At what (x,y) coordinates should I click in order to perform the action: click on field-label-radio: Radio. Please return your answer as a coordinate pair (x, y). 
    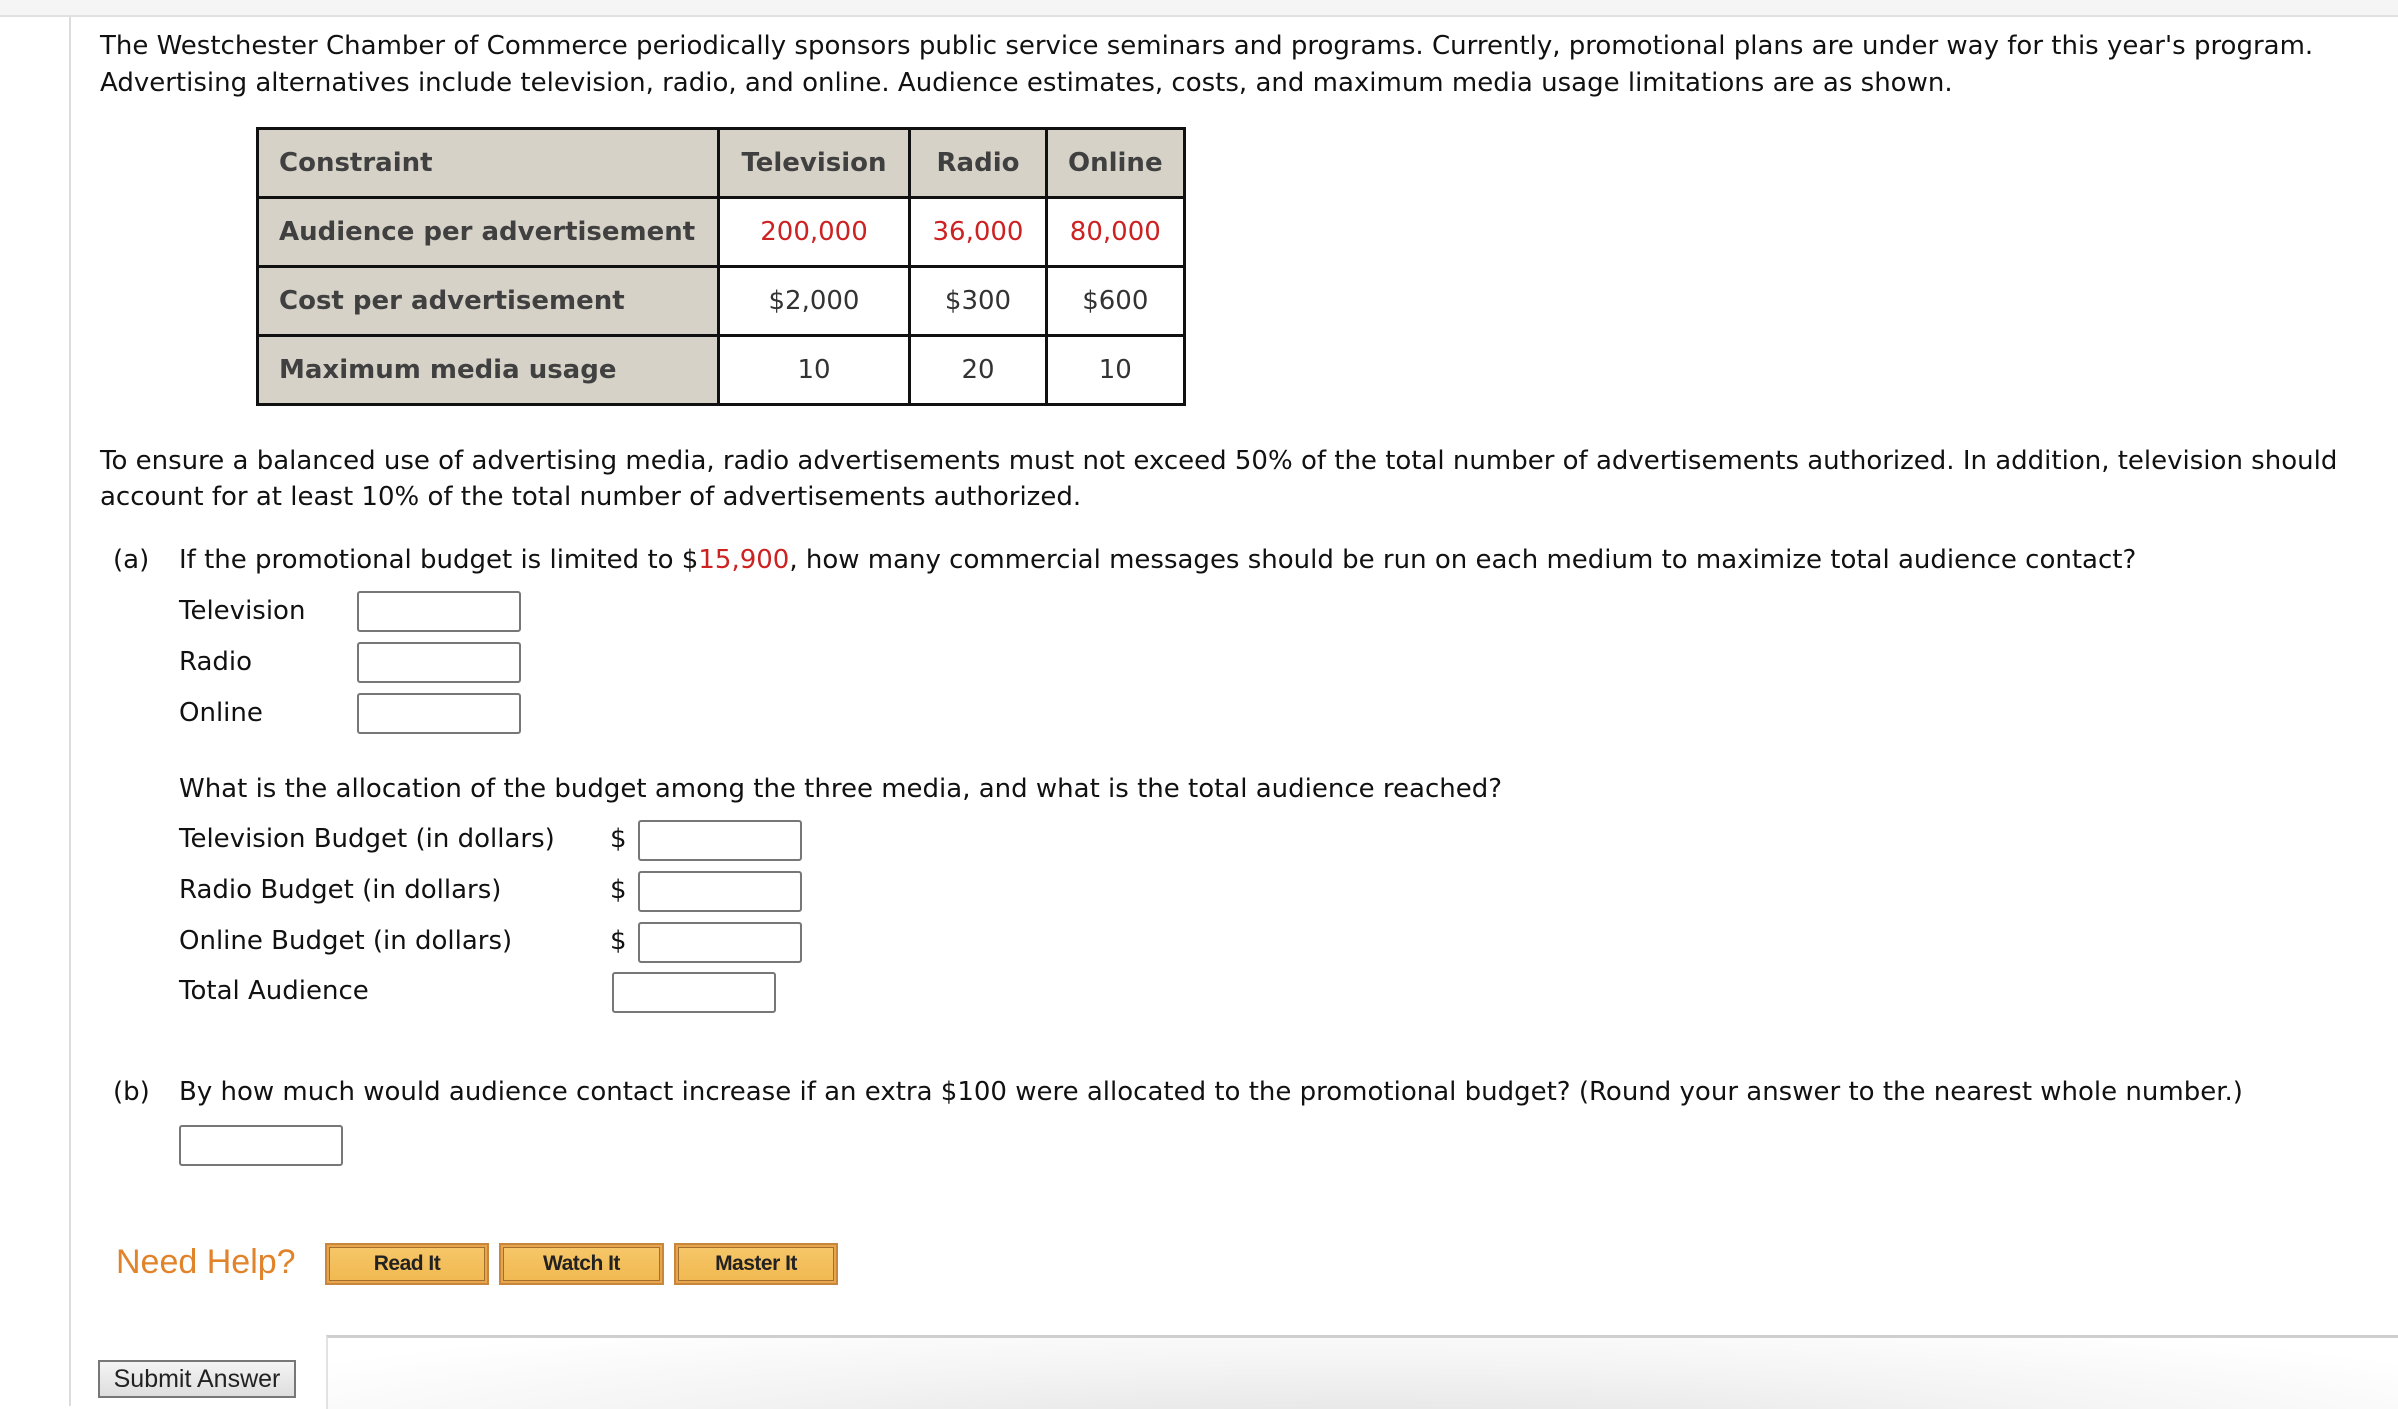
    Looking at the image, I should click on (216, 662).